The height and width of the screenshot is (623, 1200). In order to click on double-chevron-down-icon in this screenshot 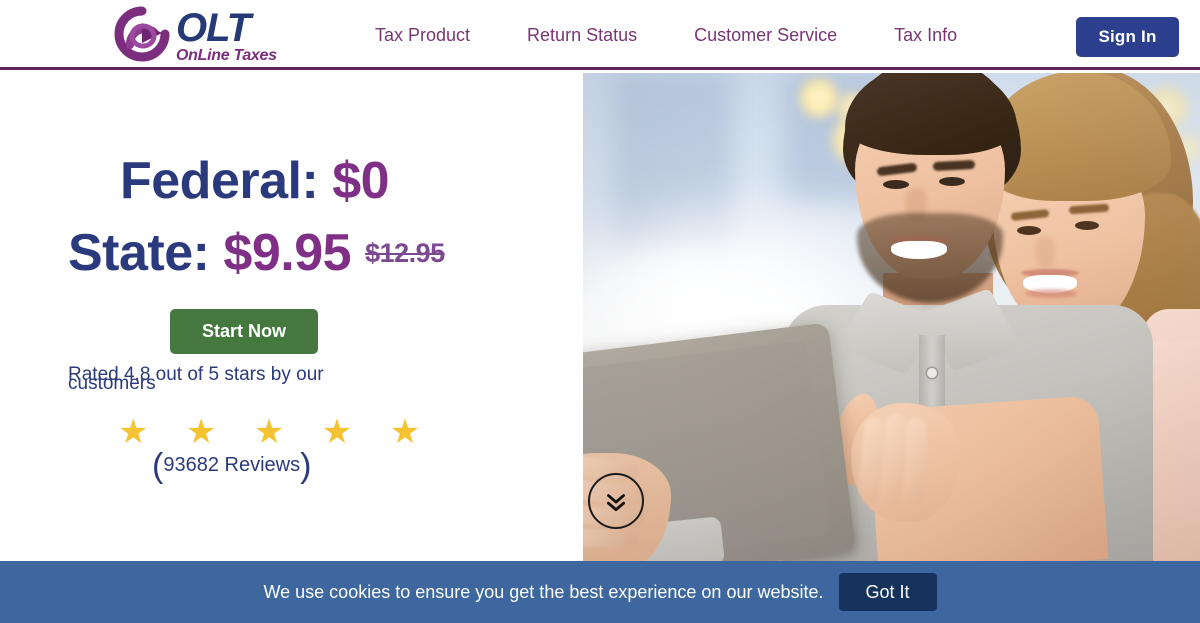, I will do `click(616, 503)`.